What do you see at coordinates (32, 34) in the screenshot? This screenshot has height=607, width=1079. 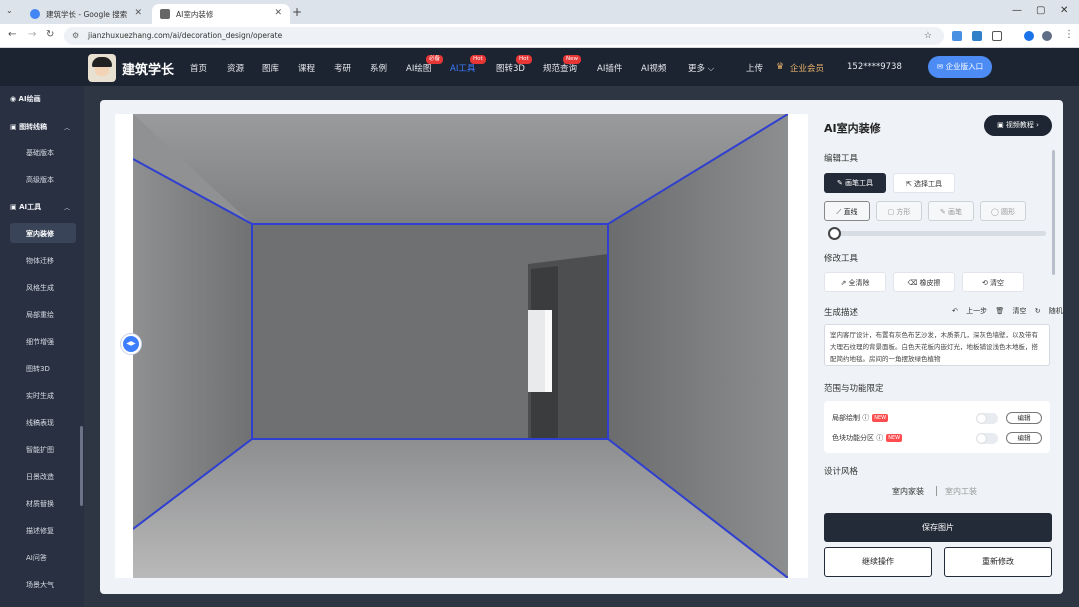 I see `forward-icon: →` at bounding box center [32, 34].